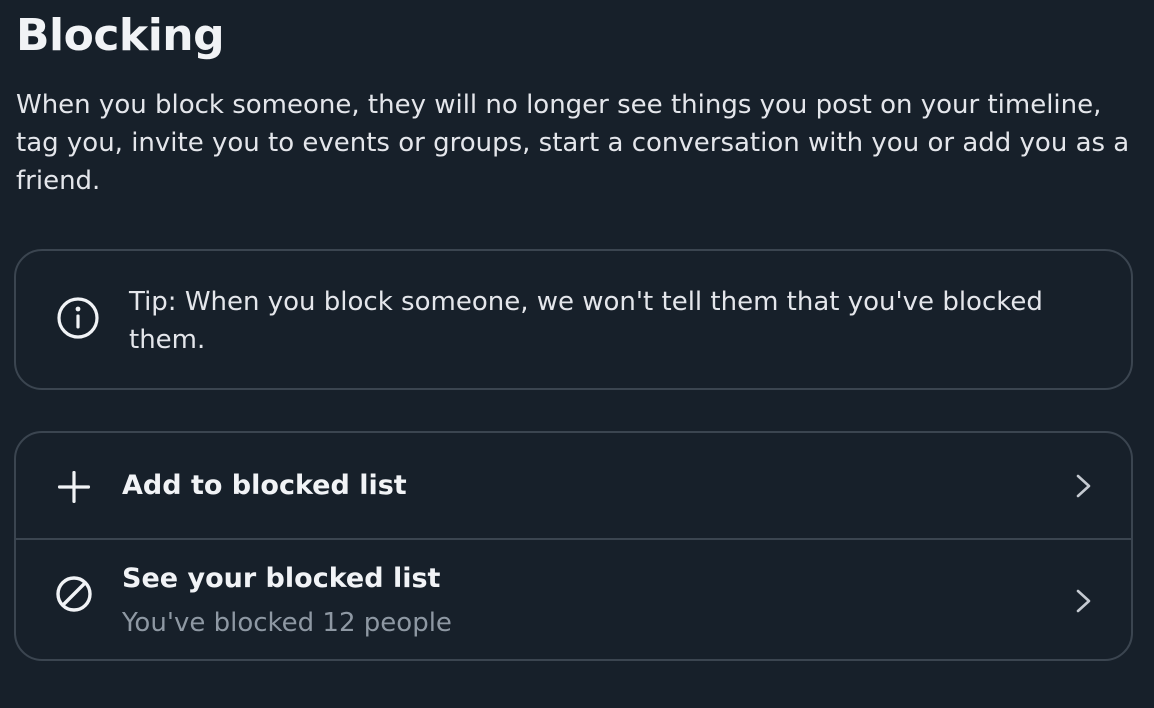 This screenshot has height=708, width=1154. What do you see at coordinates (120, 35) in the screenshot?
I see `page-title: Blocking` at bounding box center [120, 35].